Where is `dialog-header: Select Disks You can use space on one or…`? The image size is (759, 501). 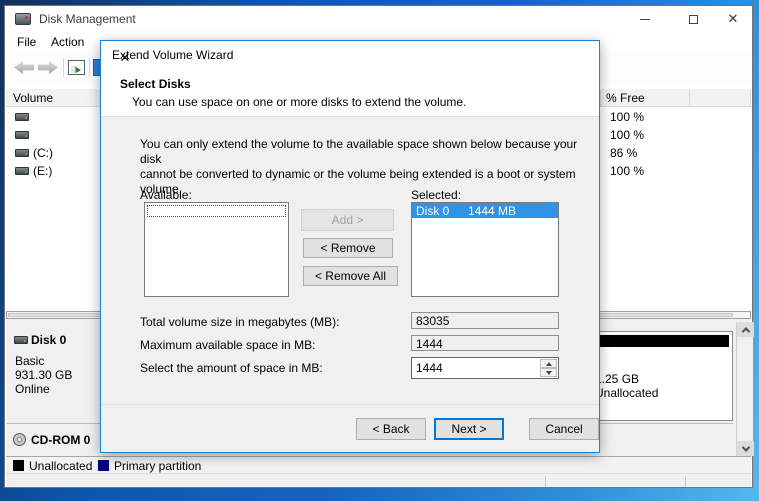
dialog-header: Select Disks You can use space on one or… is located at coordinates (350, 92).